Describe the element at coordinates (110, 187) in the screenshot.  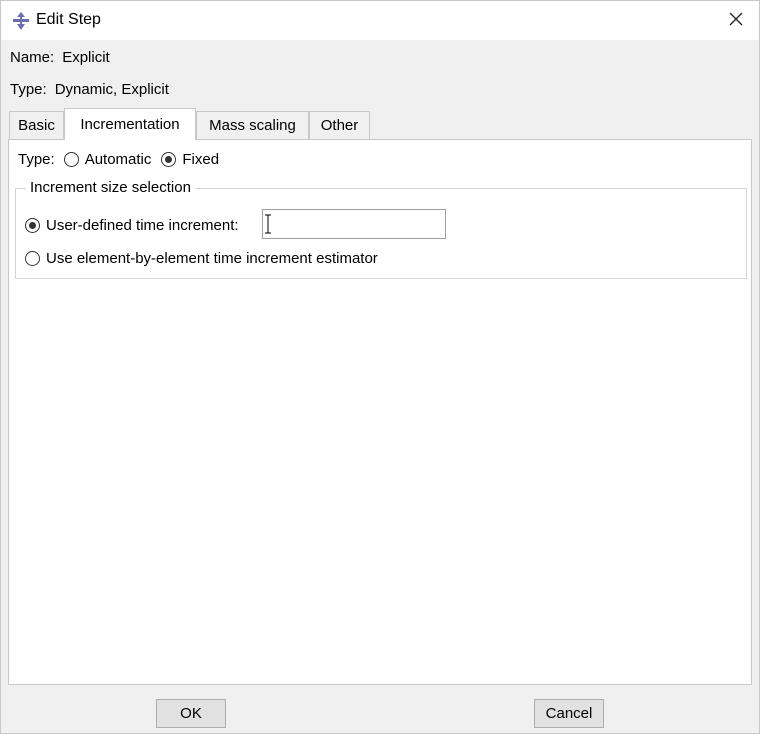
I see `group-title: Increment size selection` at that location.